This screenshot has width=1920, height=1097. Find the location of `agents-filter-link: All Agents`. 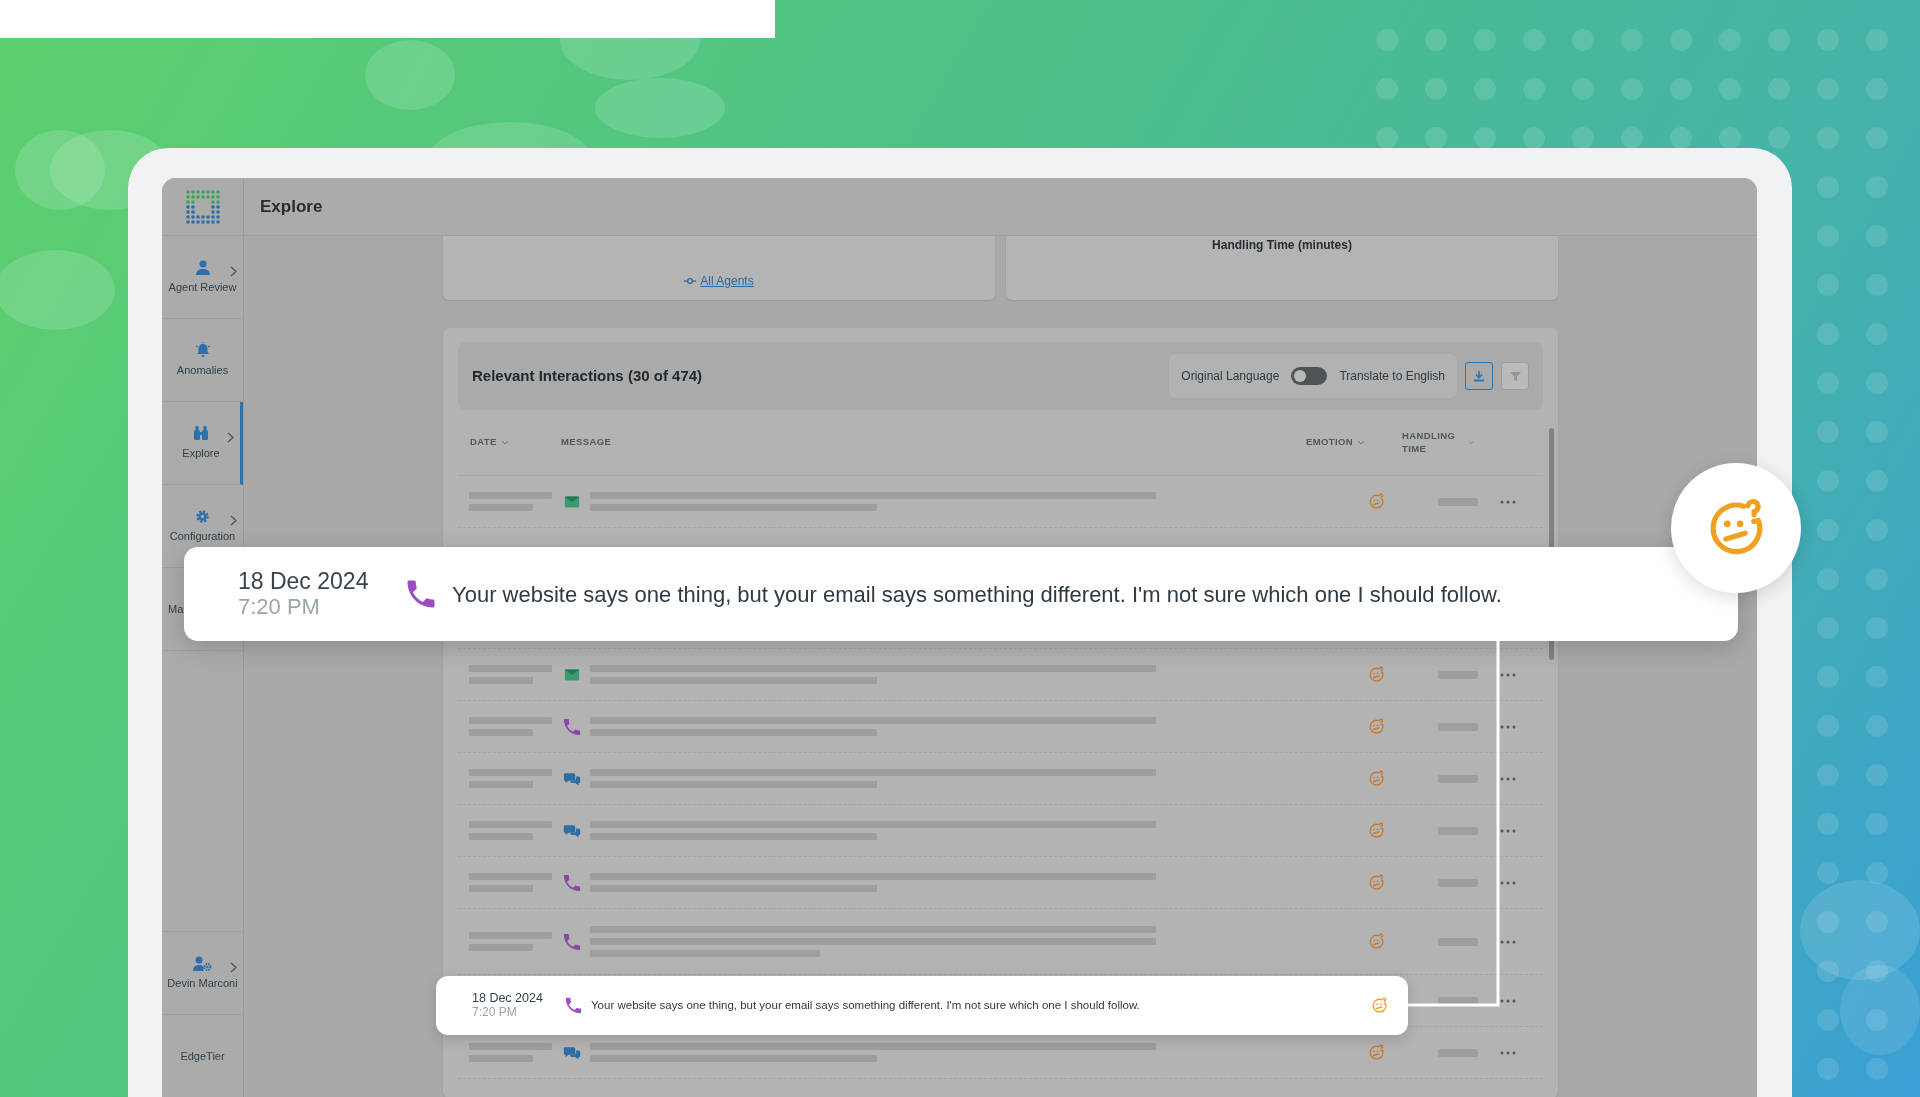

agents-filter-link: All Agents is located at coordinates (719, 281).